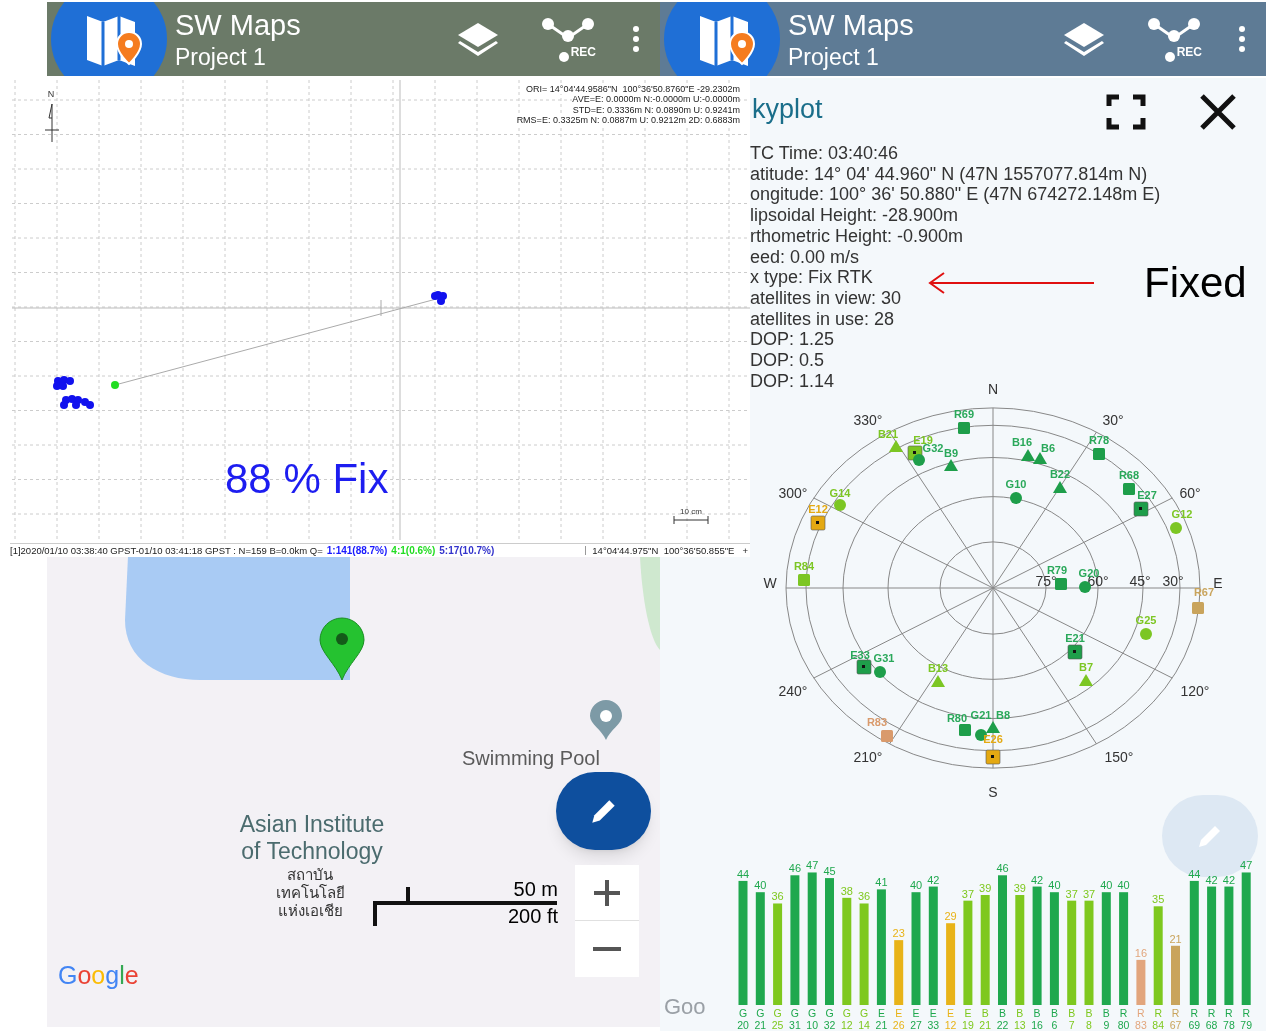 This screenshot has width=1269, height=1031. I want to click on axis-label: R 67, so click(1175, 1019).